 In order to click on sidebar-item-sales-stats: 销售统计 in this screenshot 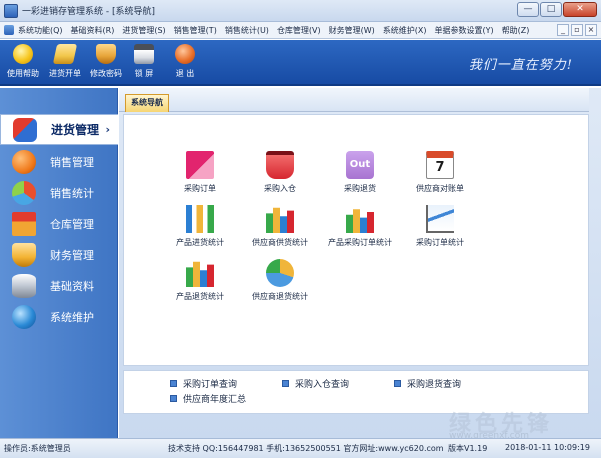, I will do `click(59, 192)`.